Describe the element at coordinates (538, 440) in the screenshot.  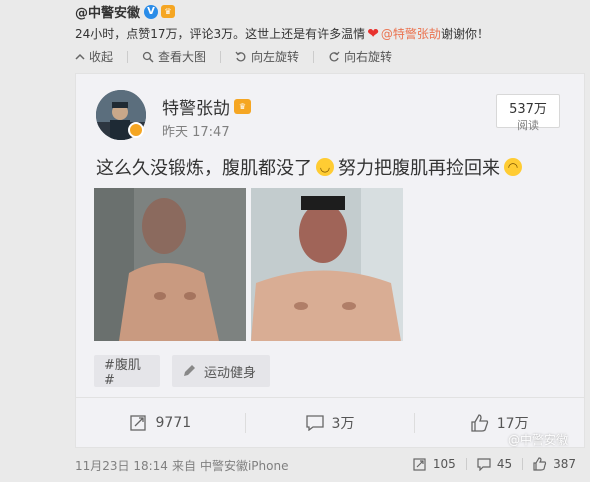
I see `watermark: @中警安徽` at that location.